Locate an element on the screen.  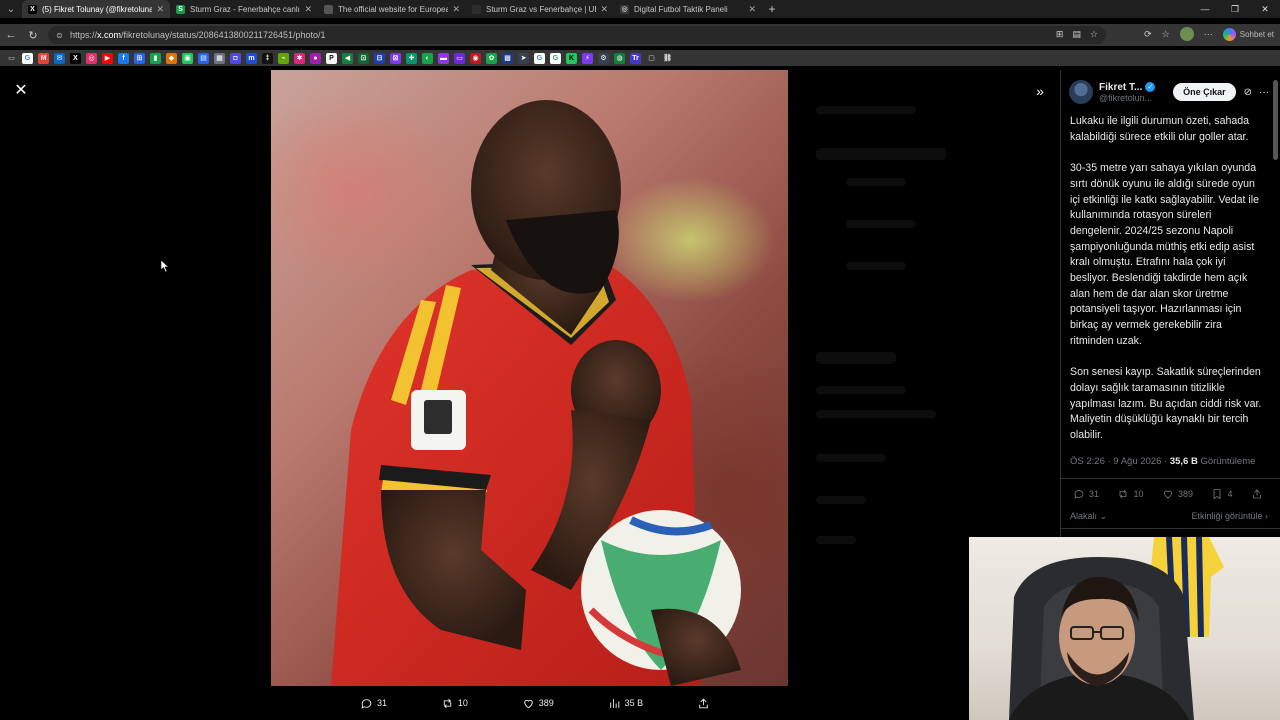
bookmark-icon: ▦ is located at coordinates (219, 58).